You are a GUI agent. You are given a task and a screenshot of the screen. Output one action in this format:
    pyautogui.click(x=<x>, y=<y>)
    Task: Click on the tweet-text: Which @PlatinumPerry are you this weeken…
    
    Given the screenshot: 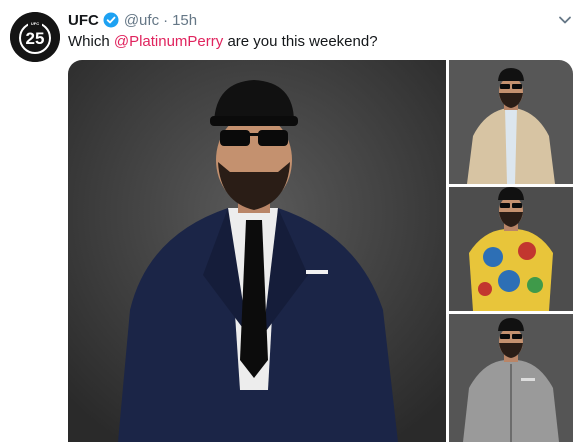 What is the action you would take?
    pyautogui.click(x=223, y=41)
    